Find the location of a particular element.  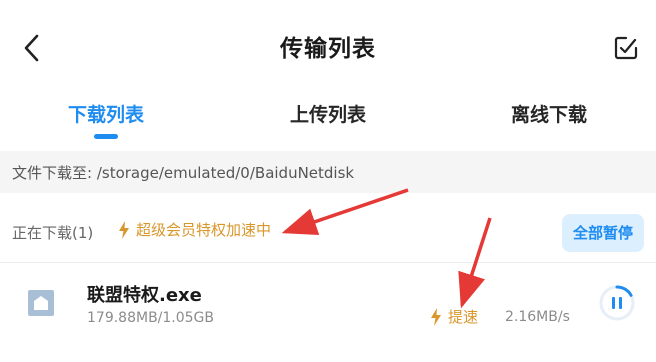

divider is located at coordinates (328, 262).